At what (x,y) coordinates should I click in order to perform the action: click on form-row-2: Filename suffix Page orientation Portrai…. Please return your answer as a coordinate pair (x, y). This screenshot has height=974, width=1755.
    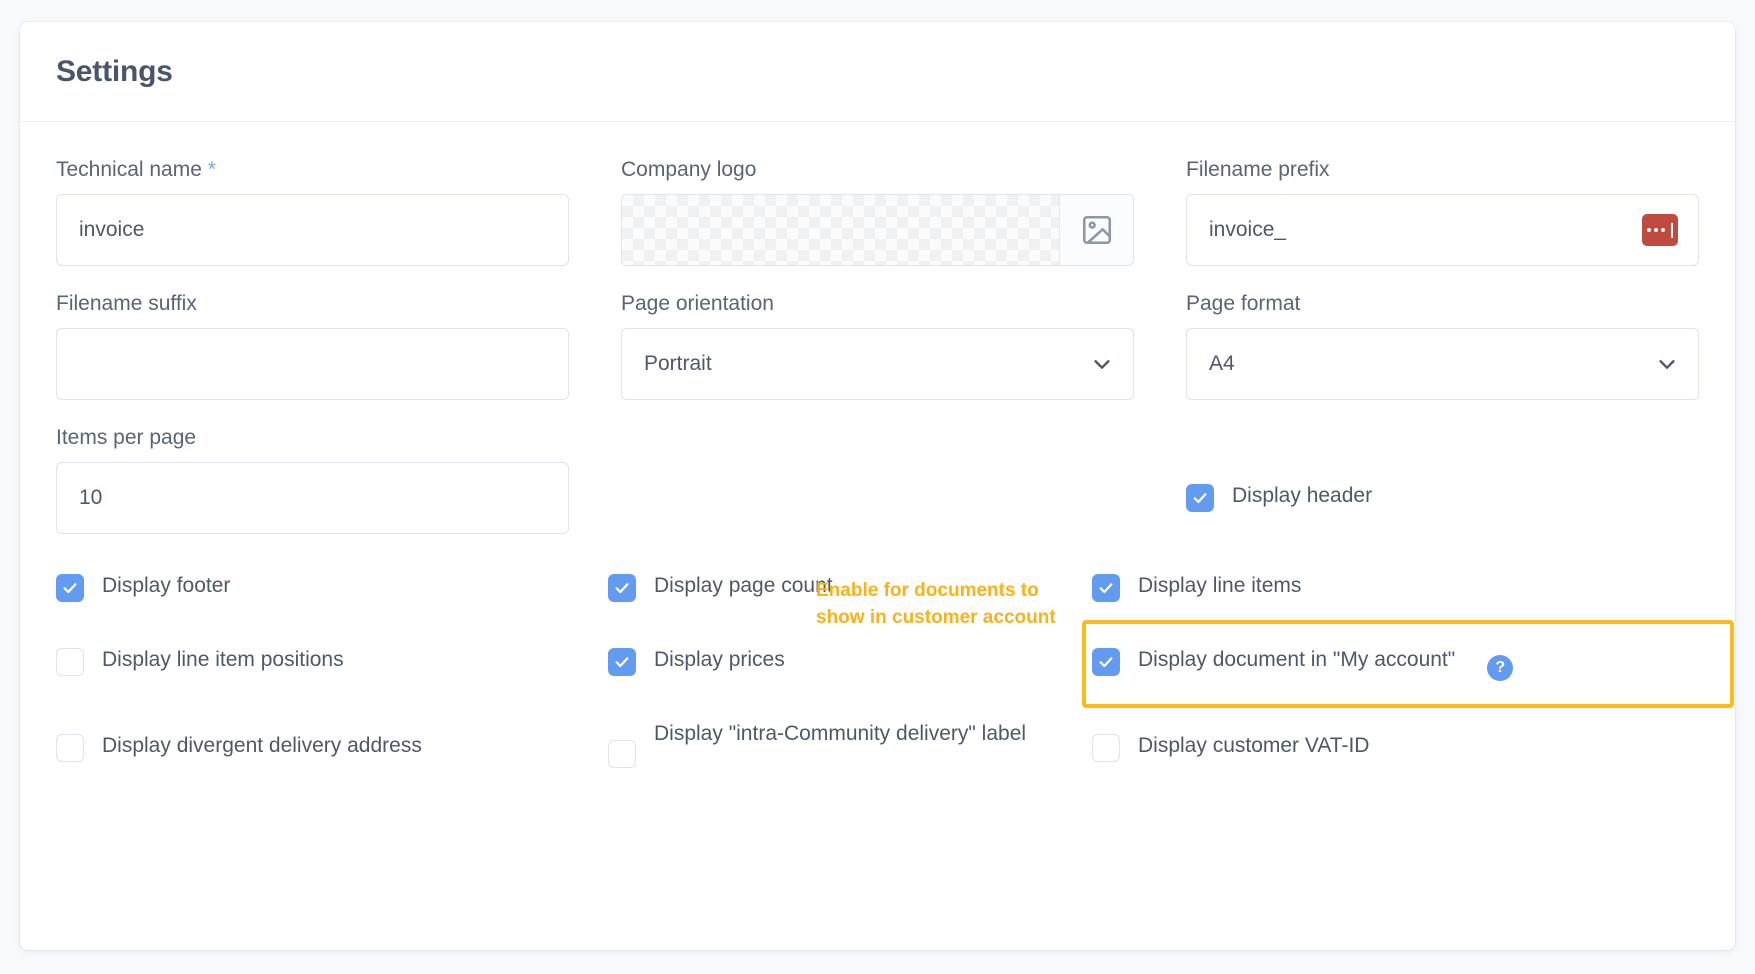
    Looking at the image, I should click on (877, 359).